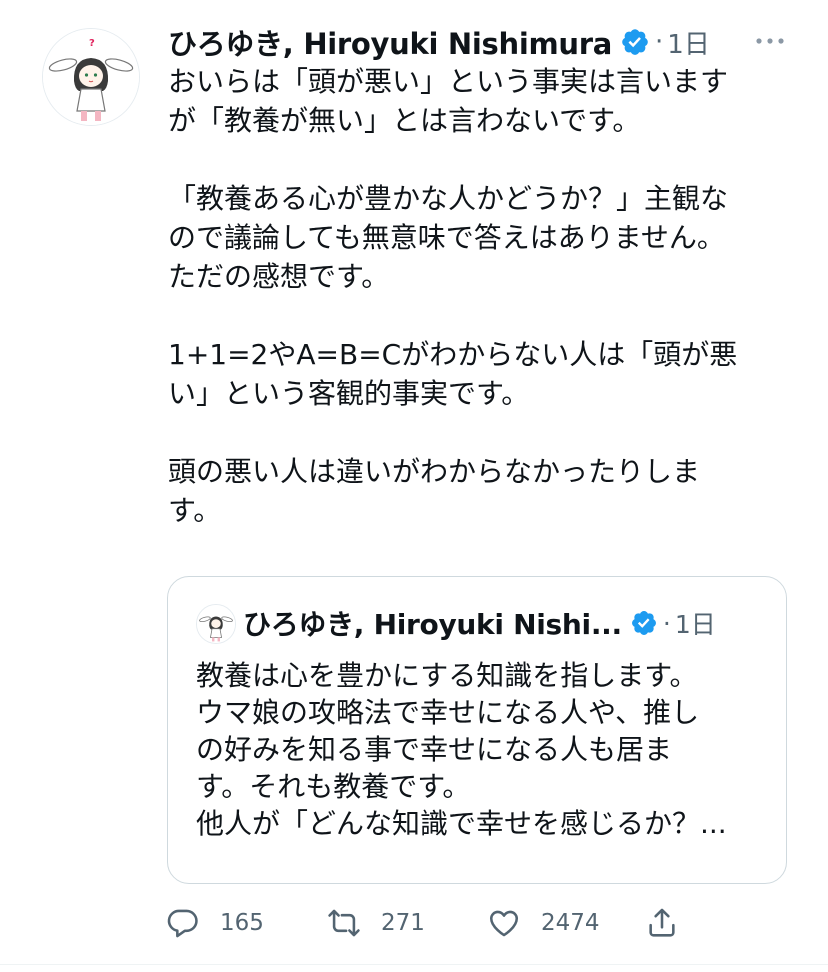 The image size is (828, 972). I want to click on retweet-button: 271, so click(376, 923).